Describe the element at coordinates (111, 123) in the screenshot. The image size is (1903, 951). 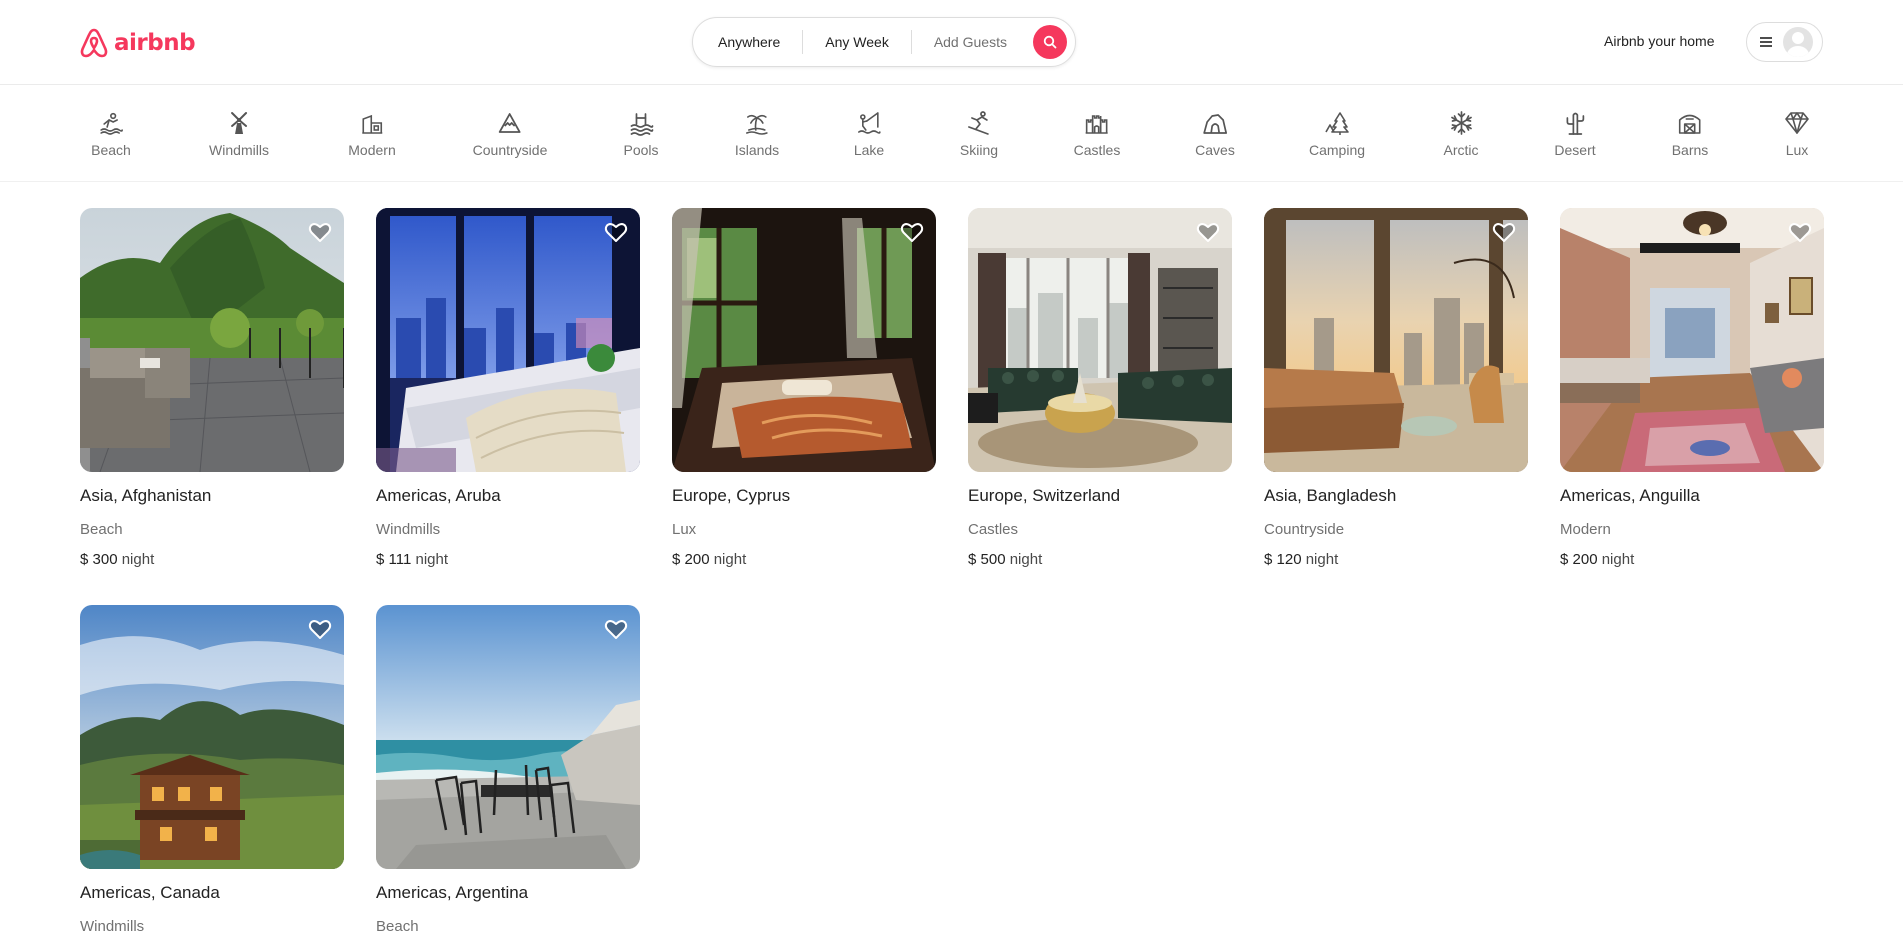
I see `beach-icon` at that location.